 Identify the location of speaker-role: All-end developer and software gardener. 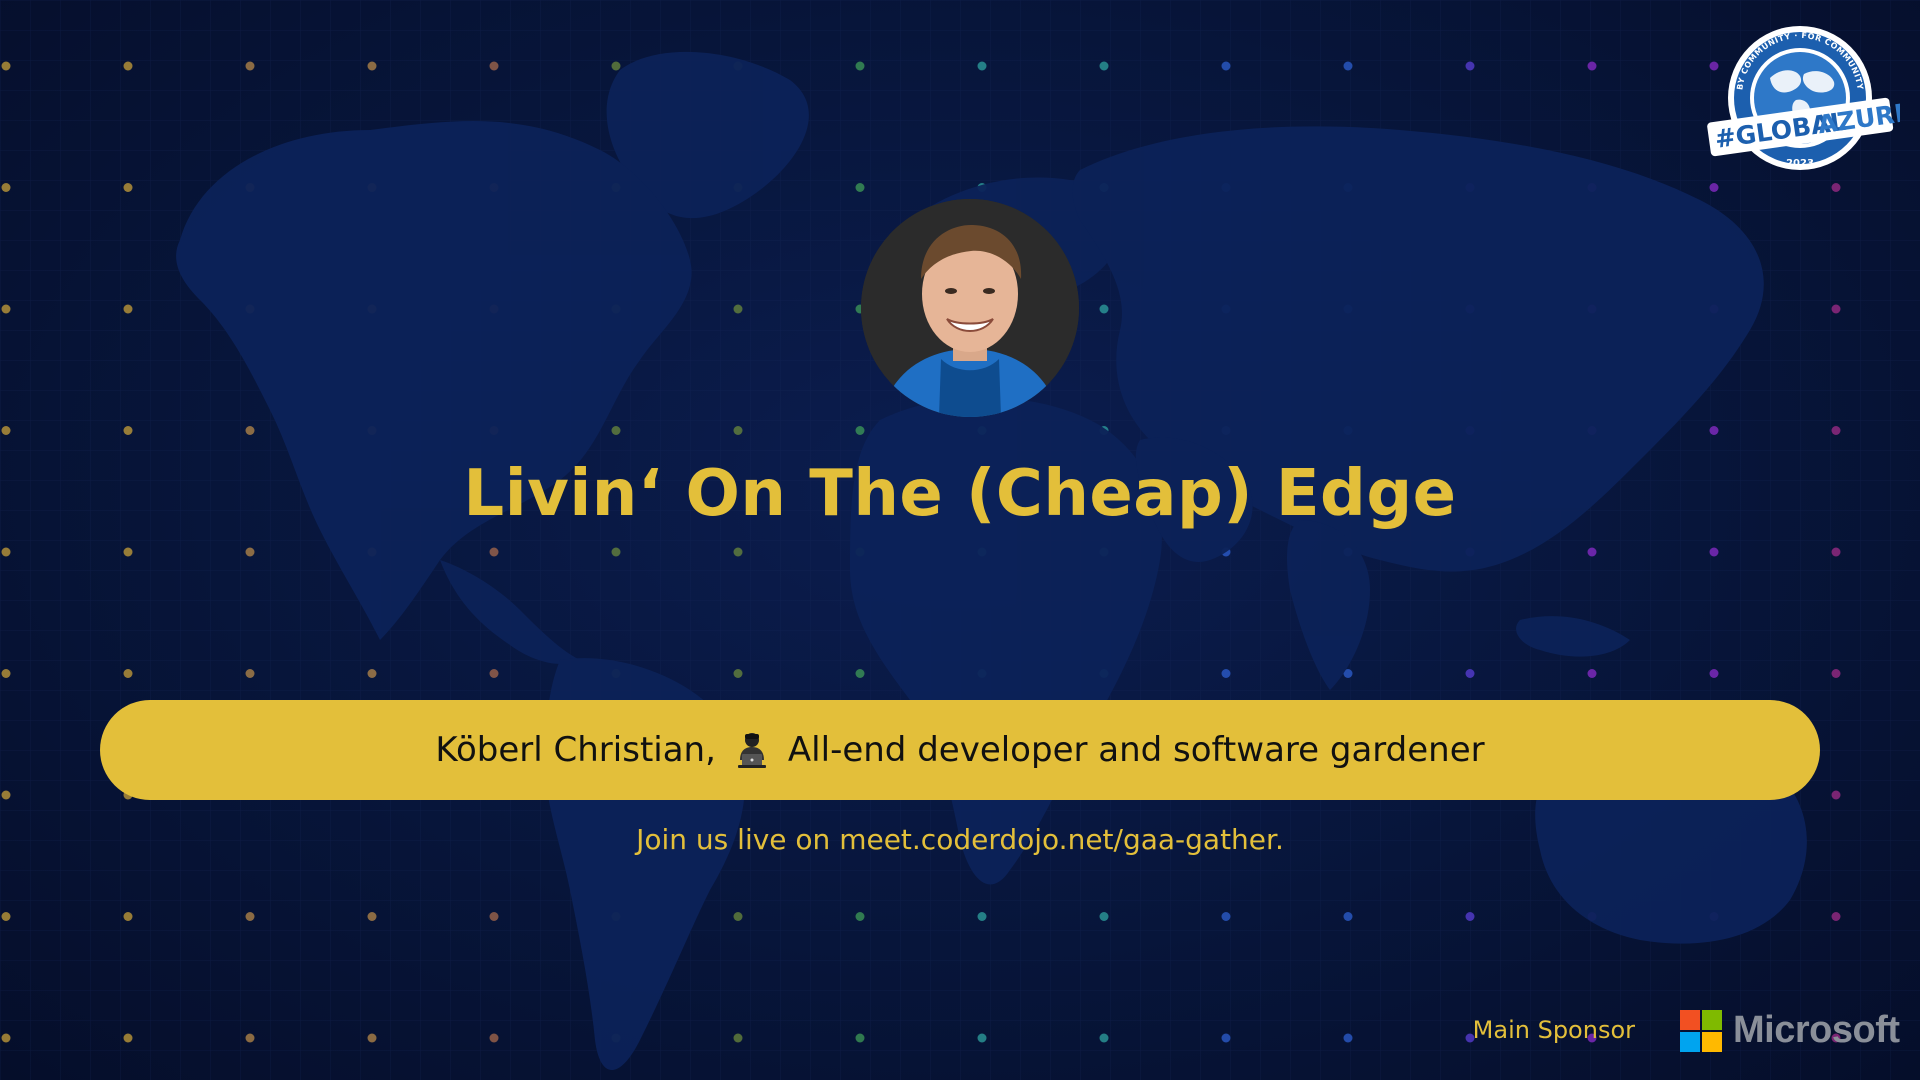
(1136, 750).